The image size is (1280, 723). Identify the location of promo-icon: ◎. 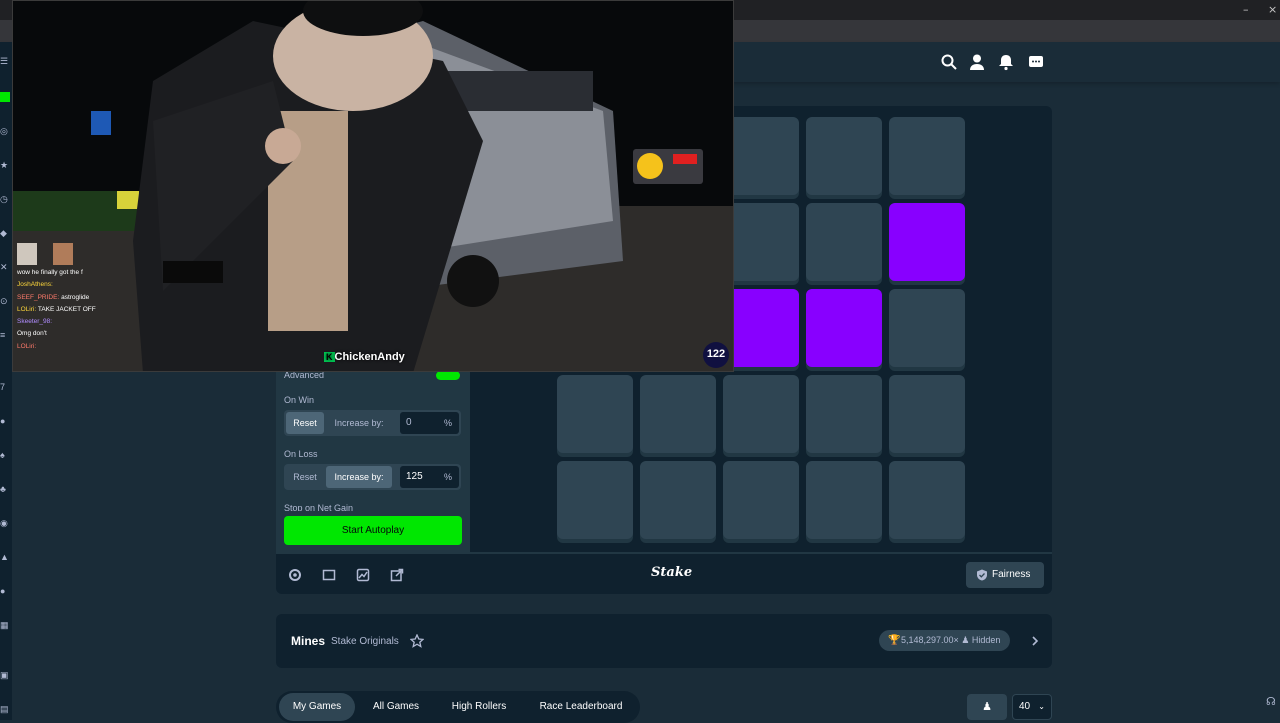
(5, 131).